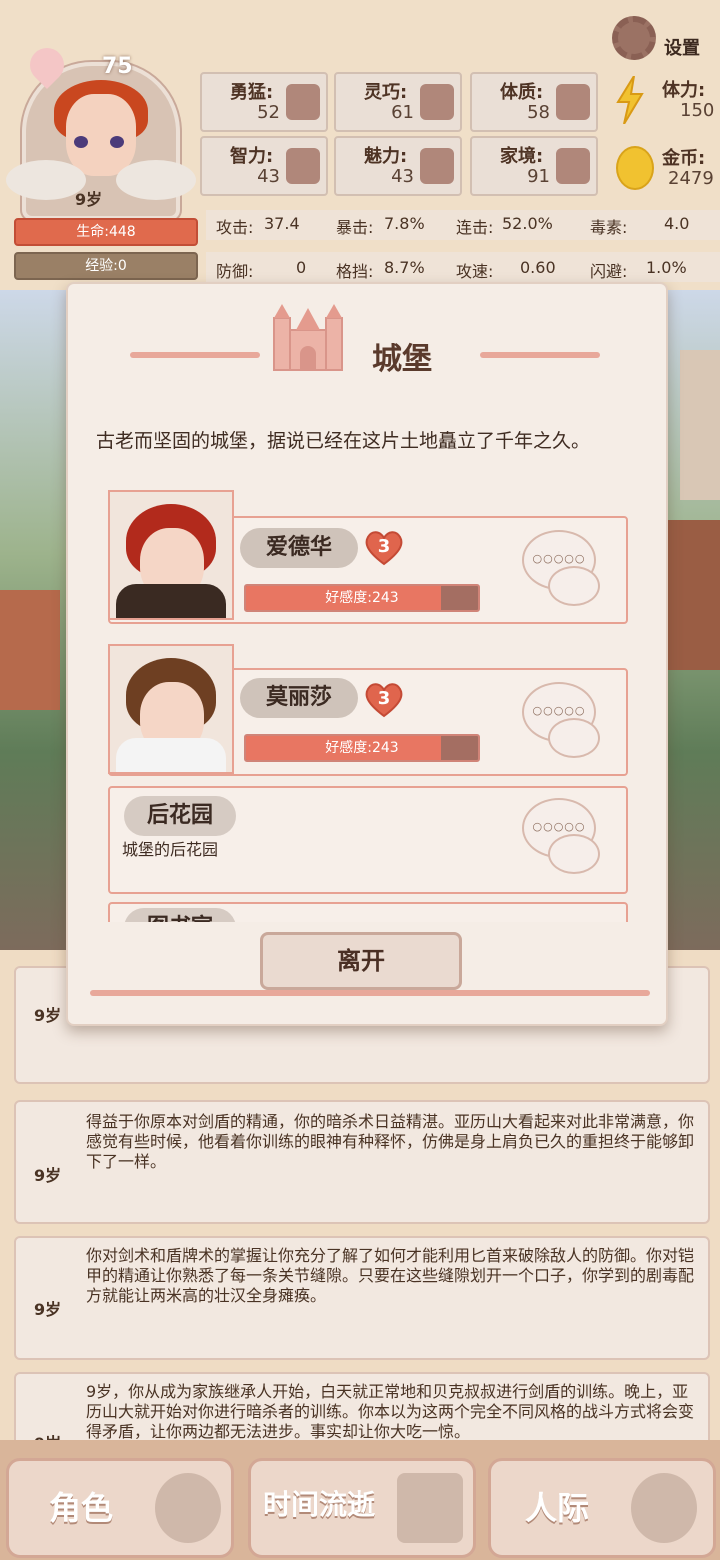 The height and width of the screenshot is (1560, 720). I want to click on left-wing-ornament, so click(46, 180).